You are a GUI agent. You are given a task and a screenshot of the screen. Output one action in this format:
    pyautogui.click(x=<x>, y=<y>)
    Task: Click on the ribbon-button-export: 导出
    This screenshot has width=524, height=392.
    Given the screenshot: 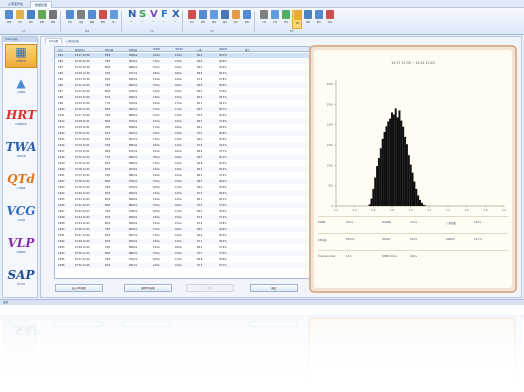 What is the action you would take?
    pyautogui.click(x=286, y=19)
    